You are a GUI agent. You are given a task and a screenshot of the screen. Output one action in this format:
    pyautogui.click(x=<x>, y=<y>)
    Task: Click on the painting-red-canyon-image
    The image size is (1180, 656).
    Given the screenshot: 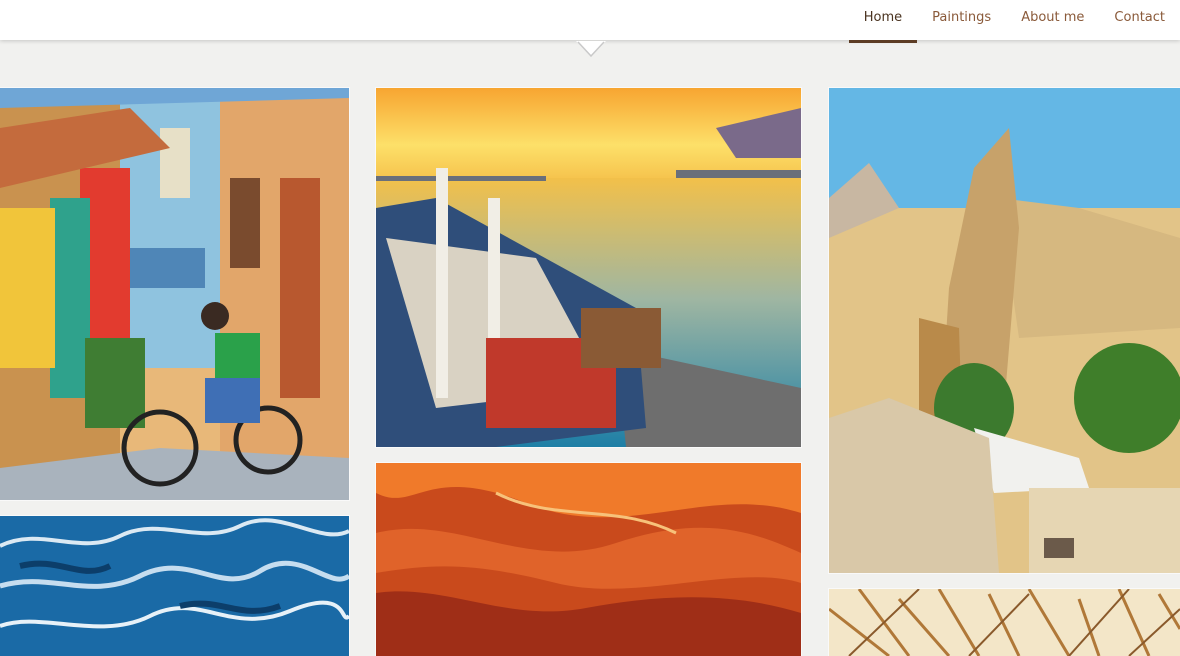 What is the action you would take?
    pyautogui.click(x=588, y=559)
    